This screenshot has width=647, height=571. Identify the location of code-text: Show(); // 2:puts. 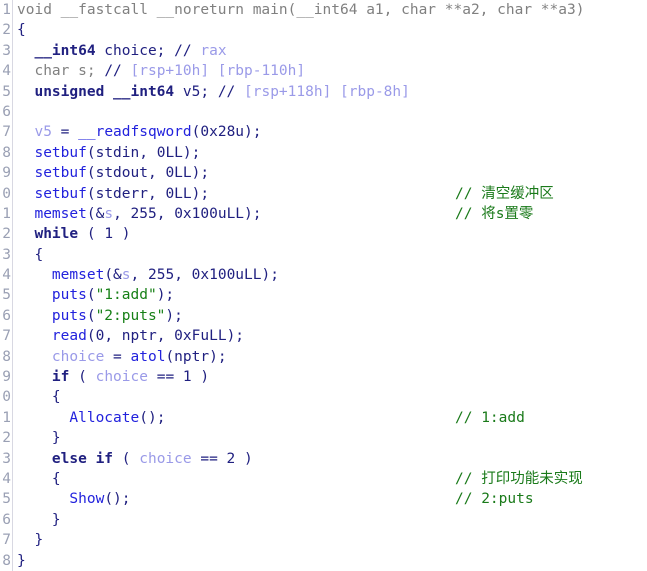
(330, 499).